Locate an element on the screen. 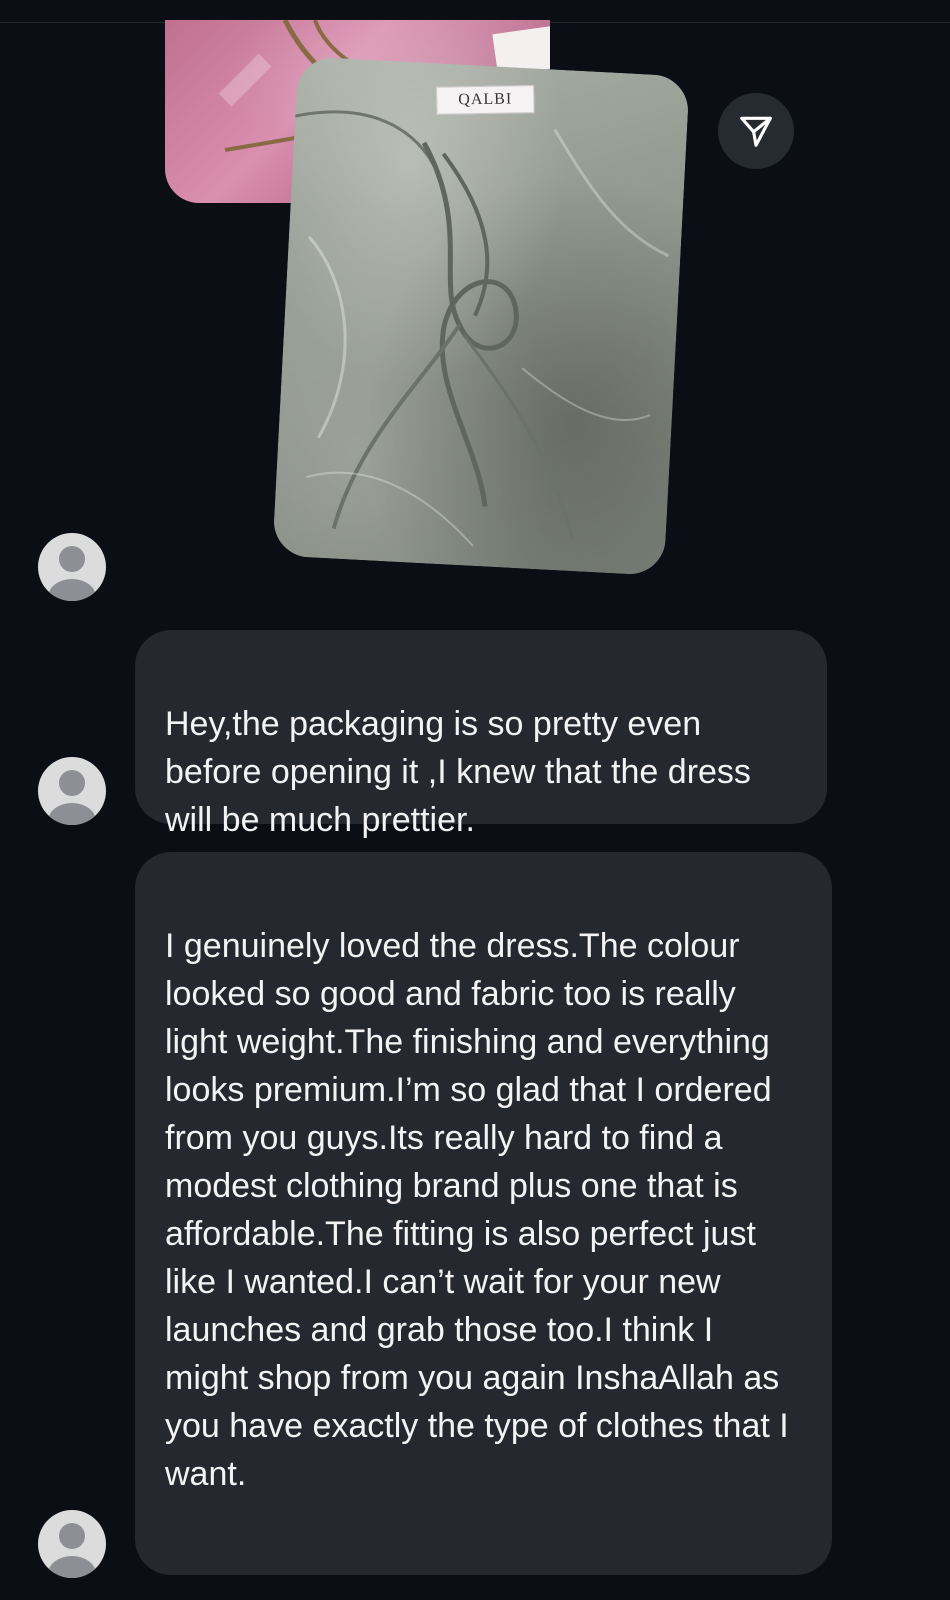 The width and height of the screenshot is (950, 1600). brand-label: QALBI is located at coordinates (485, 100).